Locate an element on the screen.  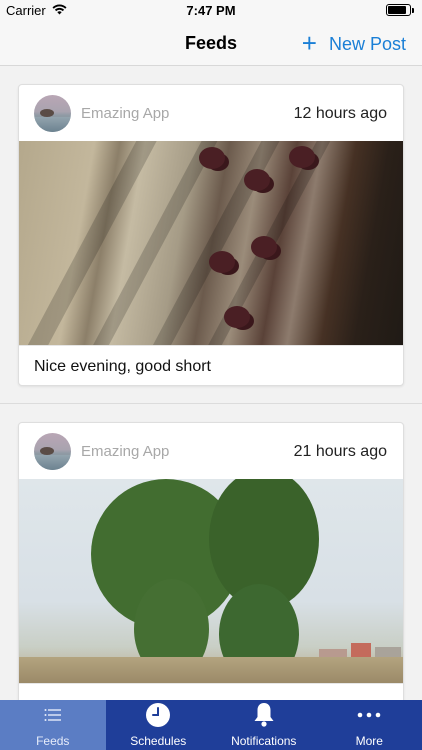
tab-feeds: Feeds is located at coordinates (53, 725).